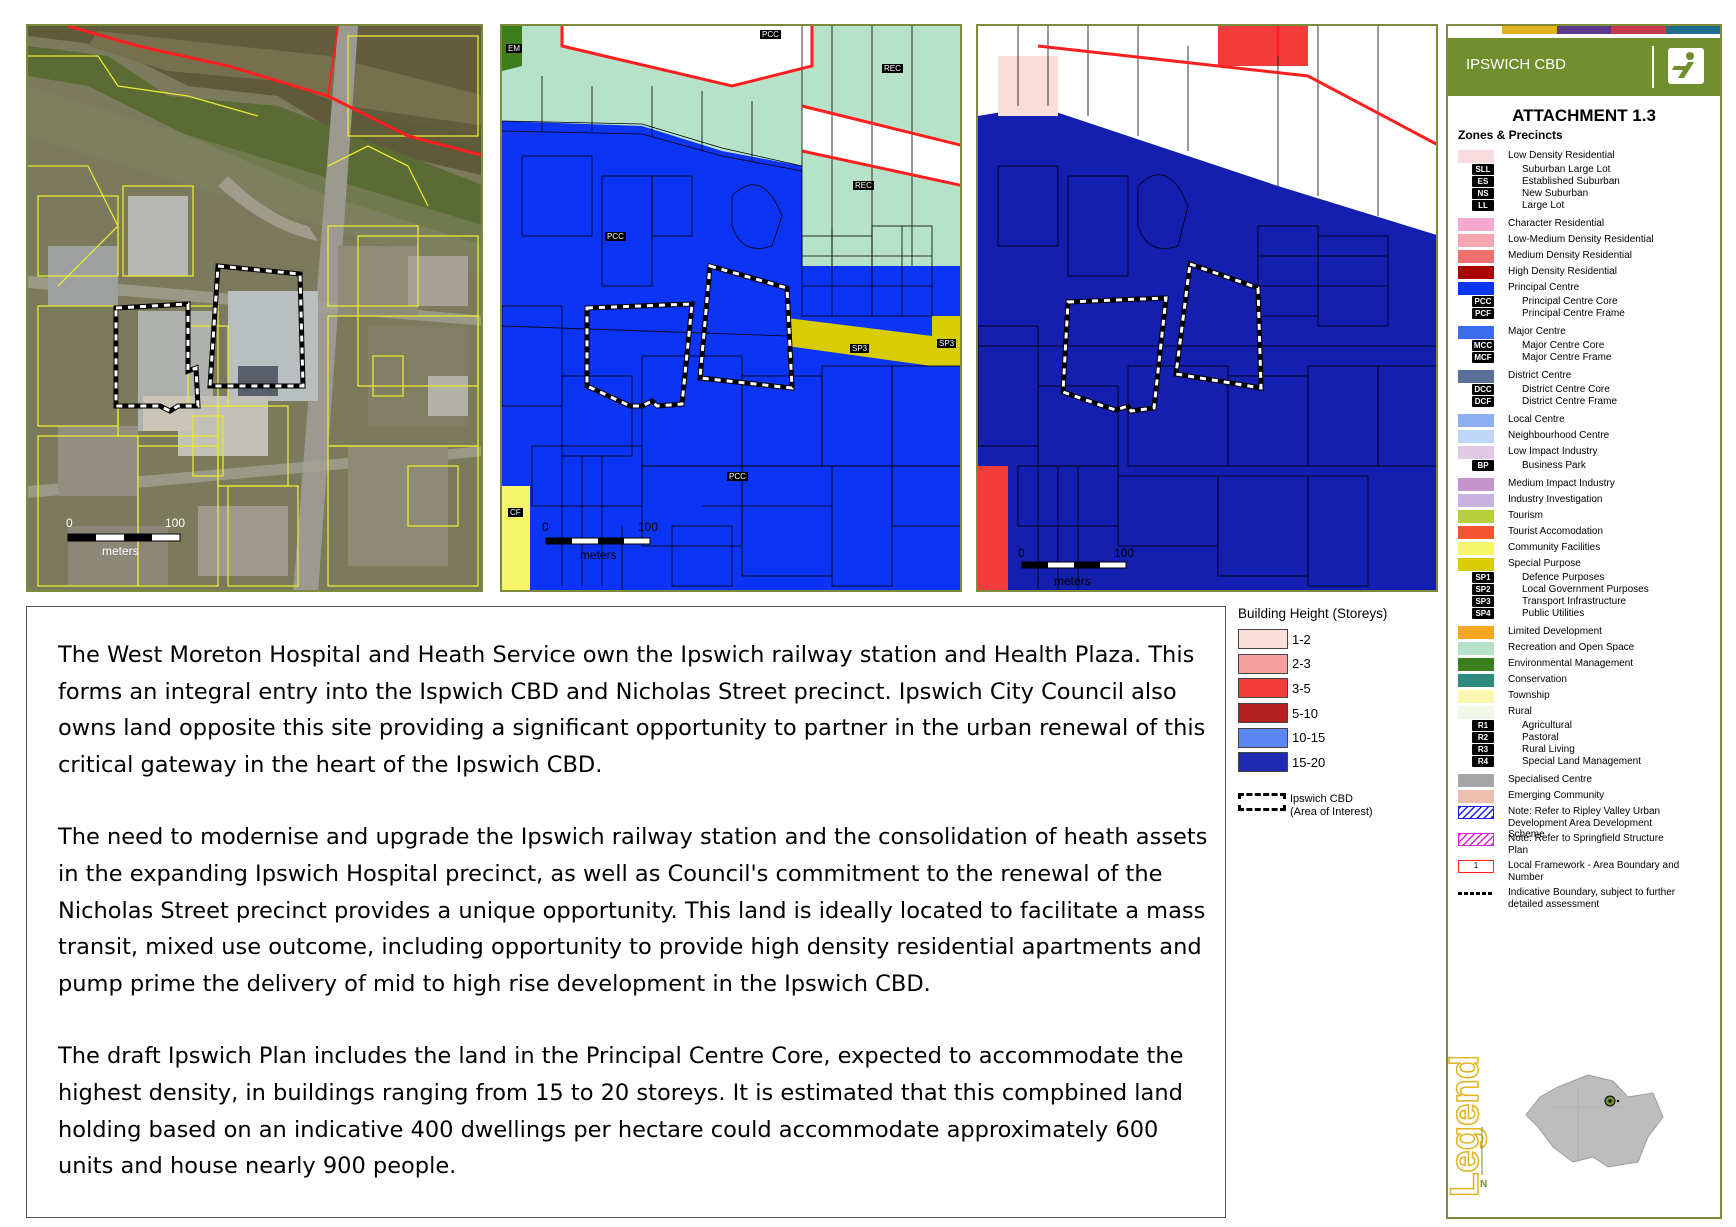 The height and width of the screenshot is (1227, 1736). Describe the element at coordinates (1571, 712) in the screenshot. I see `legend-item: Rural` at that location.